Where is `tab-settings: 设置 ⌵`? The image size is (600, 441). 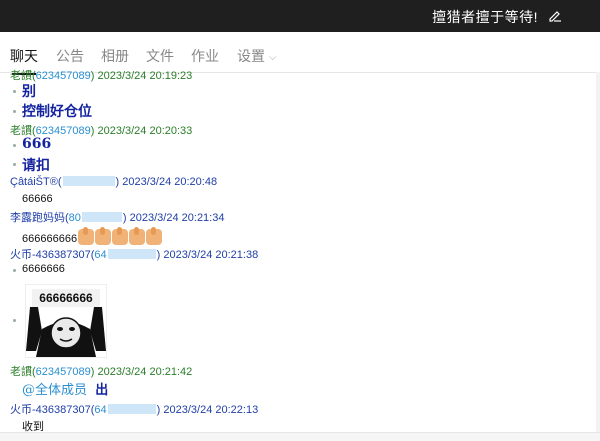 tab-settings: 设置 ⌵ is located at coordinates (257, 56).